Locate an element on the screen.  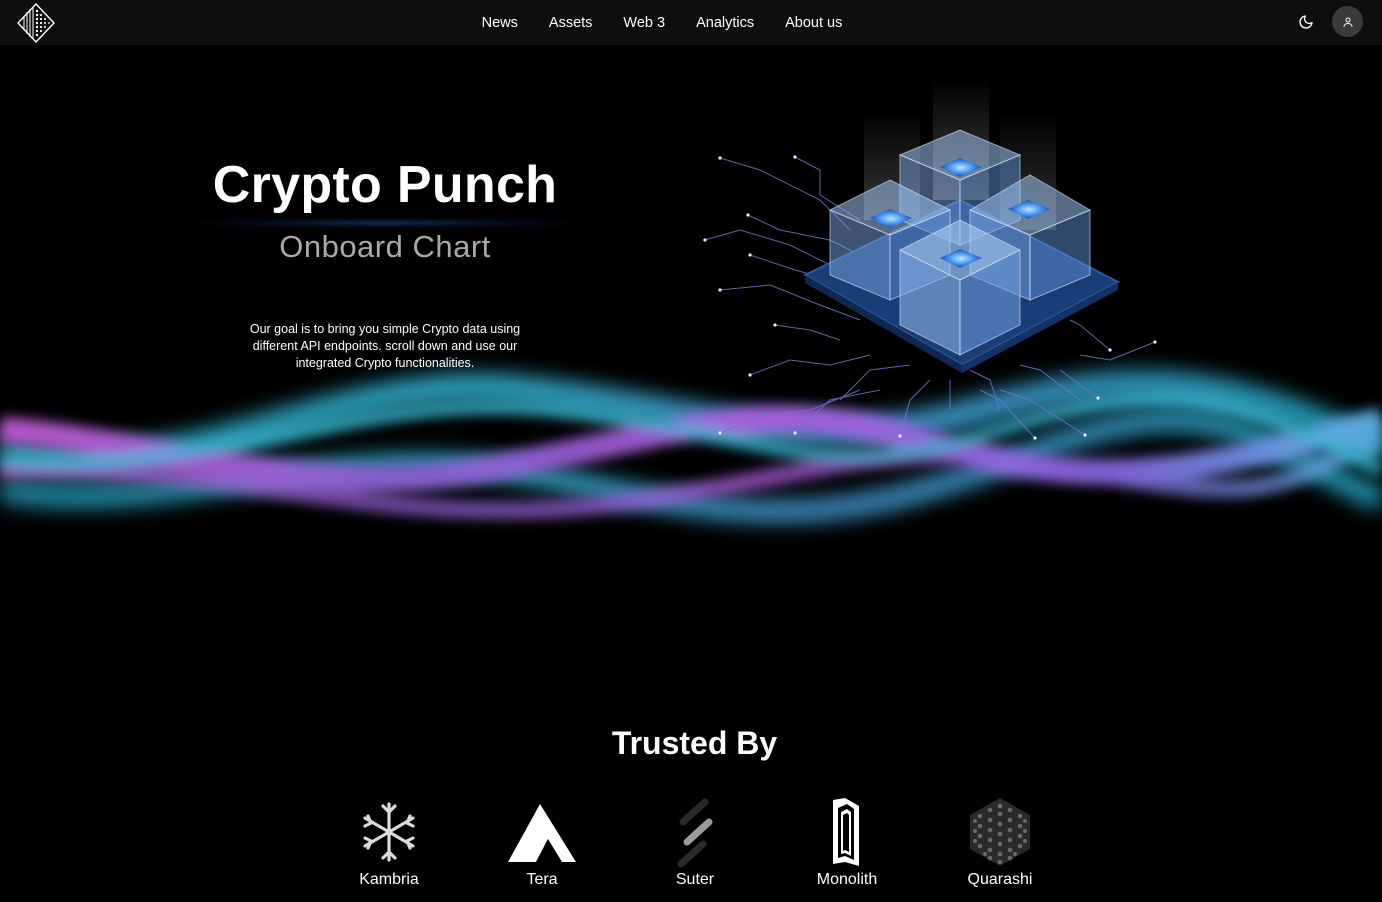
nav-assets: Assets is located at coordinates (571, 23).